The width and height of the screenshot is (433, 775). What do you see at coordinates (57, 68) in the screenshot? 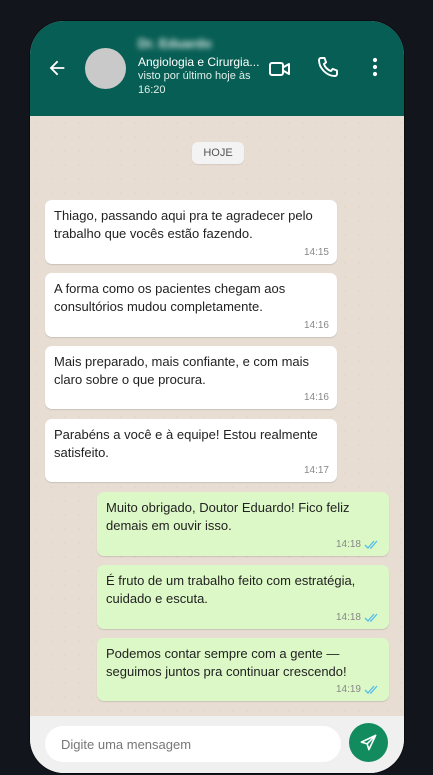
I see `back-arrow-icon` at bounding box center [57, 68].